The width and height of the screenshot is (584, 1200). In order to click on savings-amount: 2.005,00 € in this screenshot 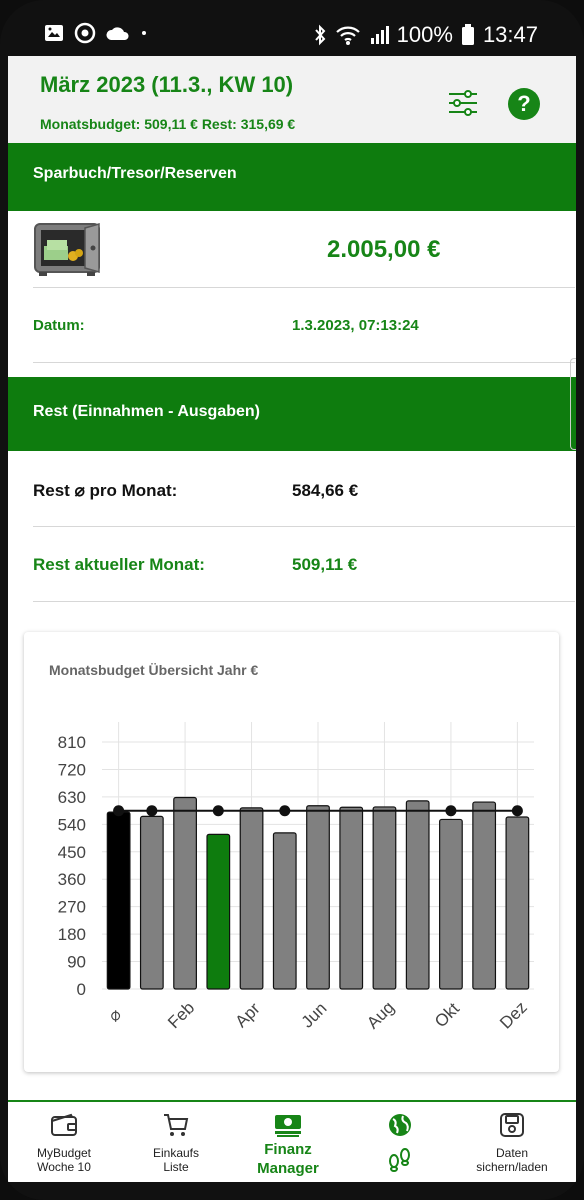, I will do `click(384, 249)`.